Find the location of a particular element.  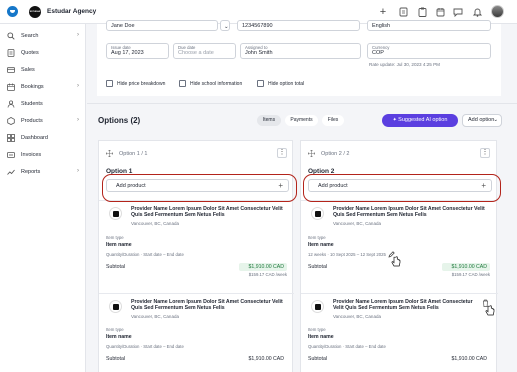

sidebar-item-label: Search is located at coordinates (30, 36).